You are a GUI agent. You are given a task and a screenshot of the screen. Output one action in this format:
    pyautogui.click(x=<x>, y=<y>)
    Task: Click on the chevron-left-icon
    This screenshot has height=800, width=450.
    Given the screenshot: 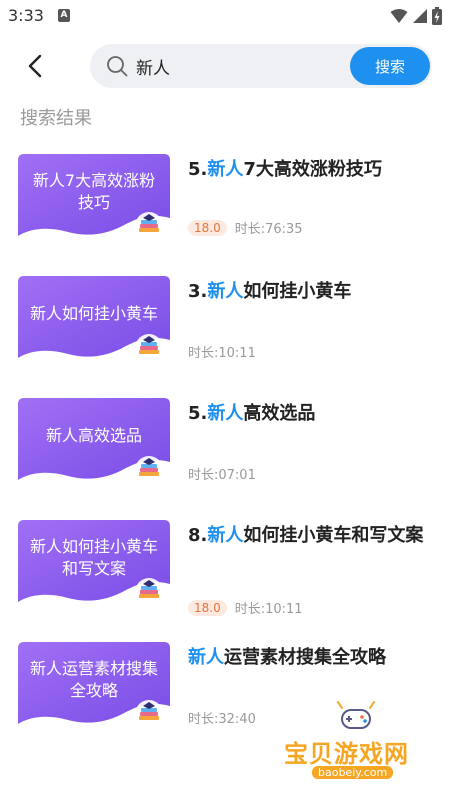 What is the action you would take?
    pyautogui.click(x=35, y=66)
    